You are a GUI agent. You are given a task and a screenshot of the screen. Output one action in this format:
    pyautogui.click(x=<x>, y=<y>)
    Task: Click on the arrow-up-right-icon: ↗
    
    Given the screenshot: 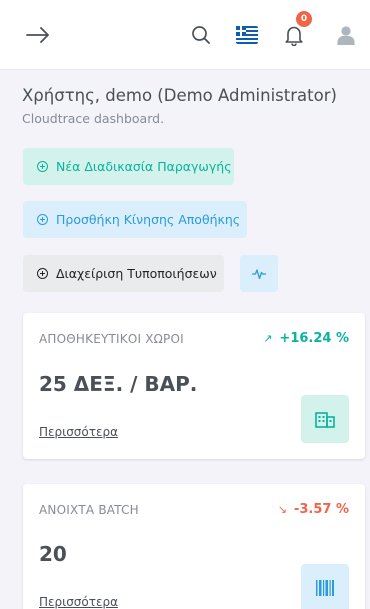 What is the action you would take?
    pyautogui.click(x=268, y=338)
    